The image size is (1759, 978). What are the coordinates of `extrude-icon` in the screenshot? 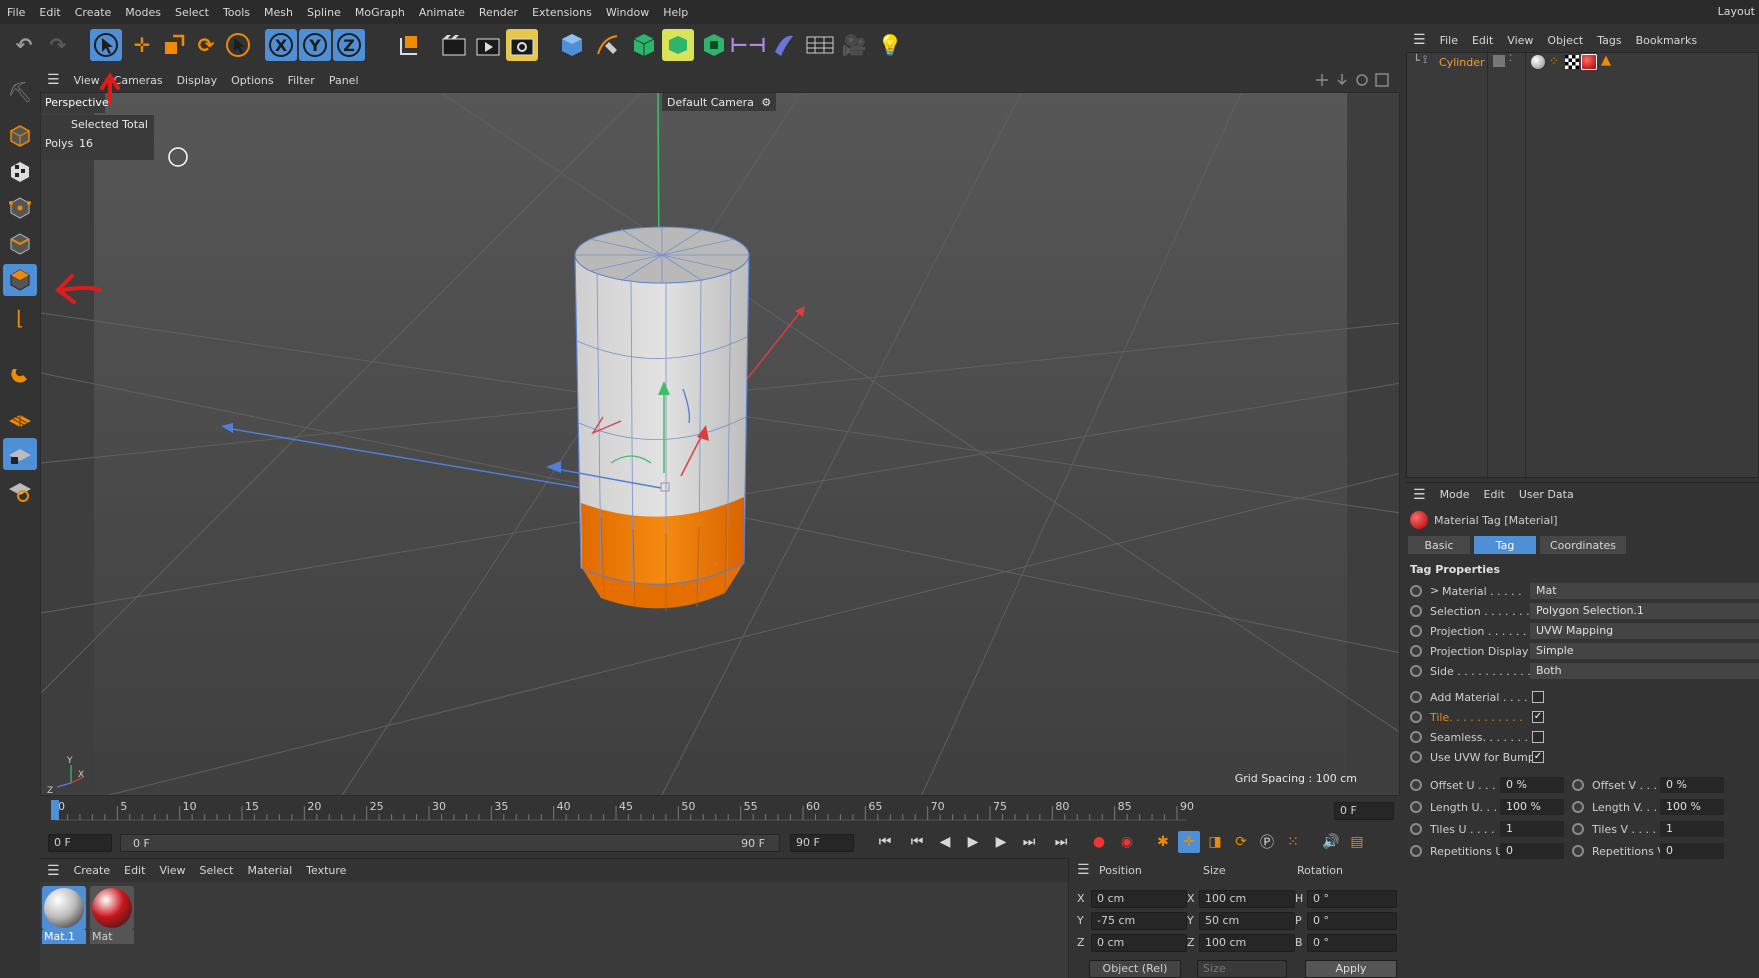 It's located at (678, 45).